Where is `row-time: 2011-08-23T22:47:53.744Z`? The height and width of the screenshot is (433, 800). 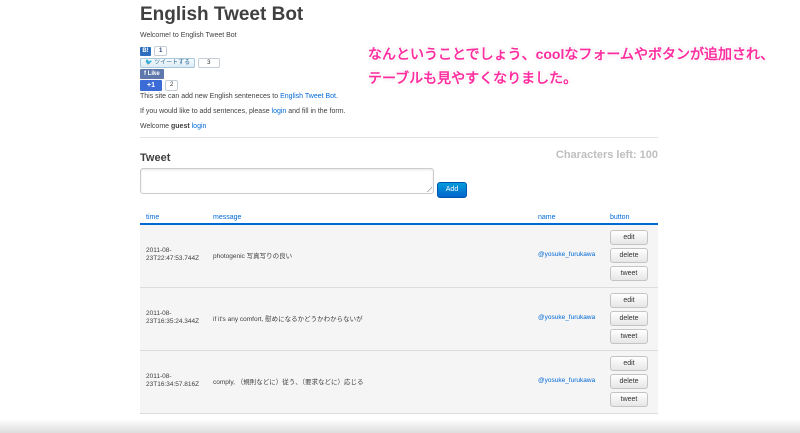
row-time: 2011-08-23T22:47:53.744Z is located at coordinates (173, 254).